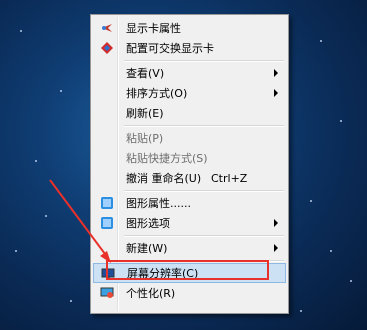 The width and height of the screenshot is (367, 330). Describe the element at coordinates (80, 221) in the screenshot. I see `annotation-arrow` at that location.